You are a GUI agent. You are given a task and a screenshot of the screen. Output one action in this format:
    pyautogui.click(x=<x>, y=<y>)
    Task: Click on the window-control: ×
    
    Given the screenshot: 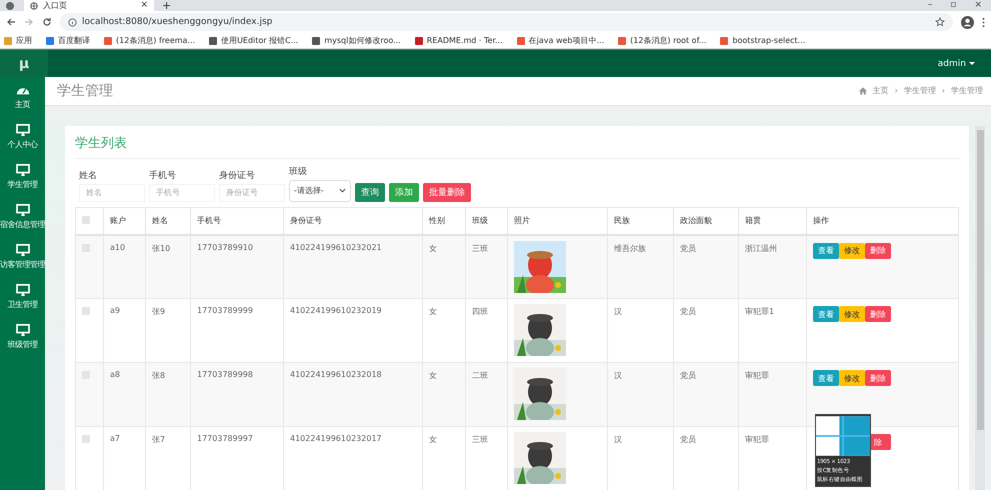 What is the action you would take?
    pyautogui.click(x=978, y=5)
    